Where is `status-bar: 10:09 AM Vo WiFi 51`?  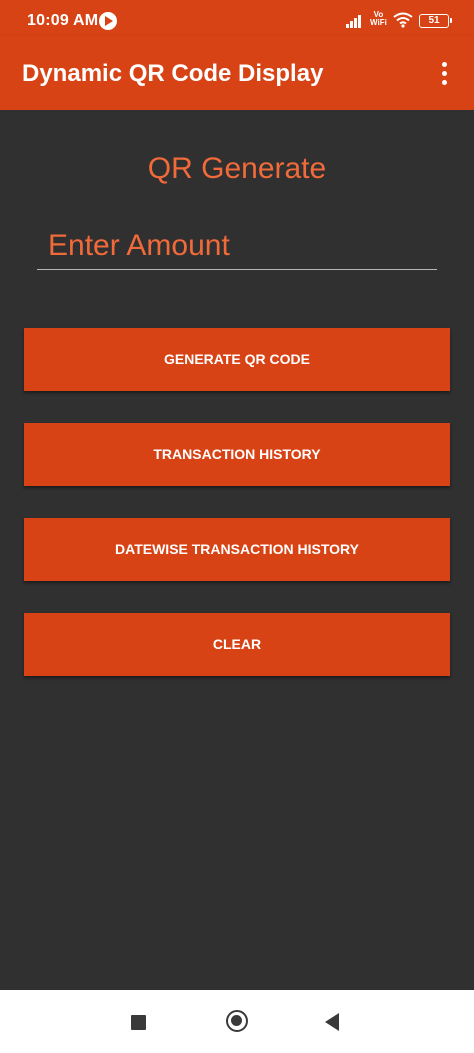 status-bar: 10:09 AM Vo WiFi 51 is located at coordinates (237, 18).